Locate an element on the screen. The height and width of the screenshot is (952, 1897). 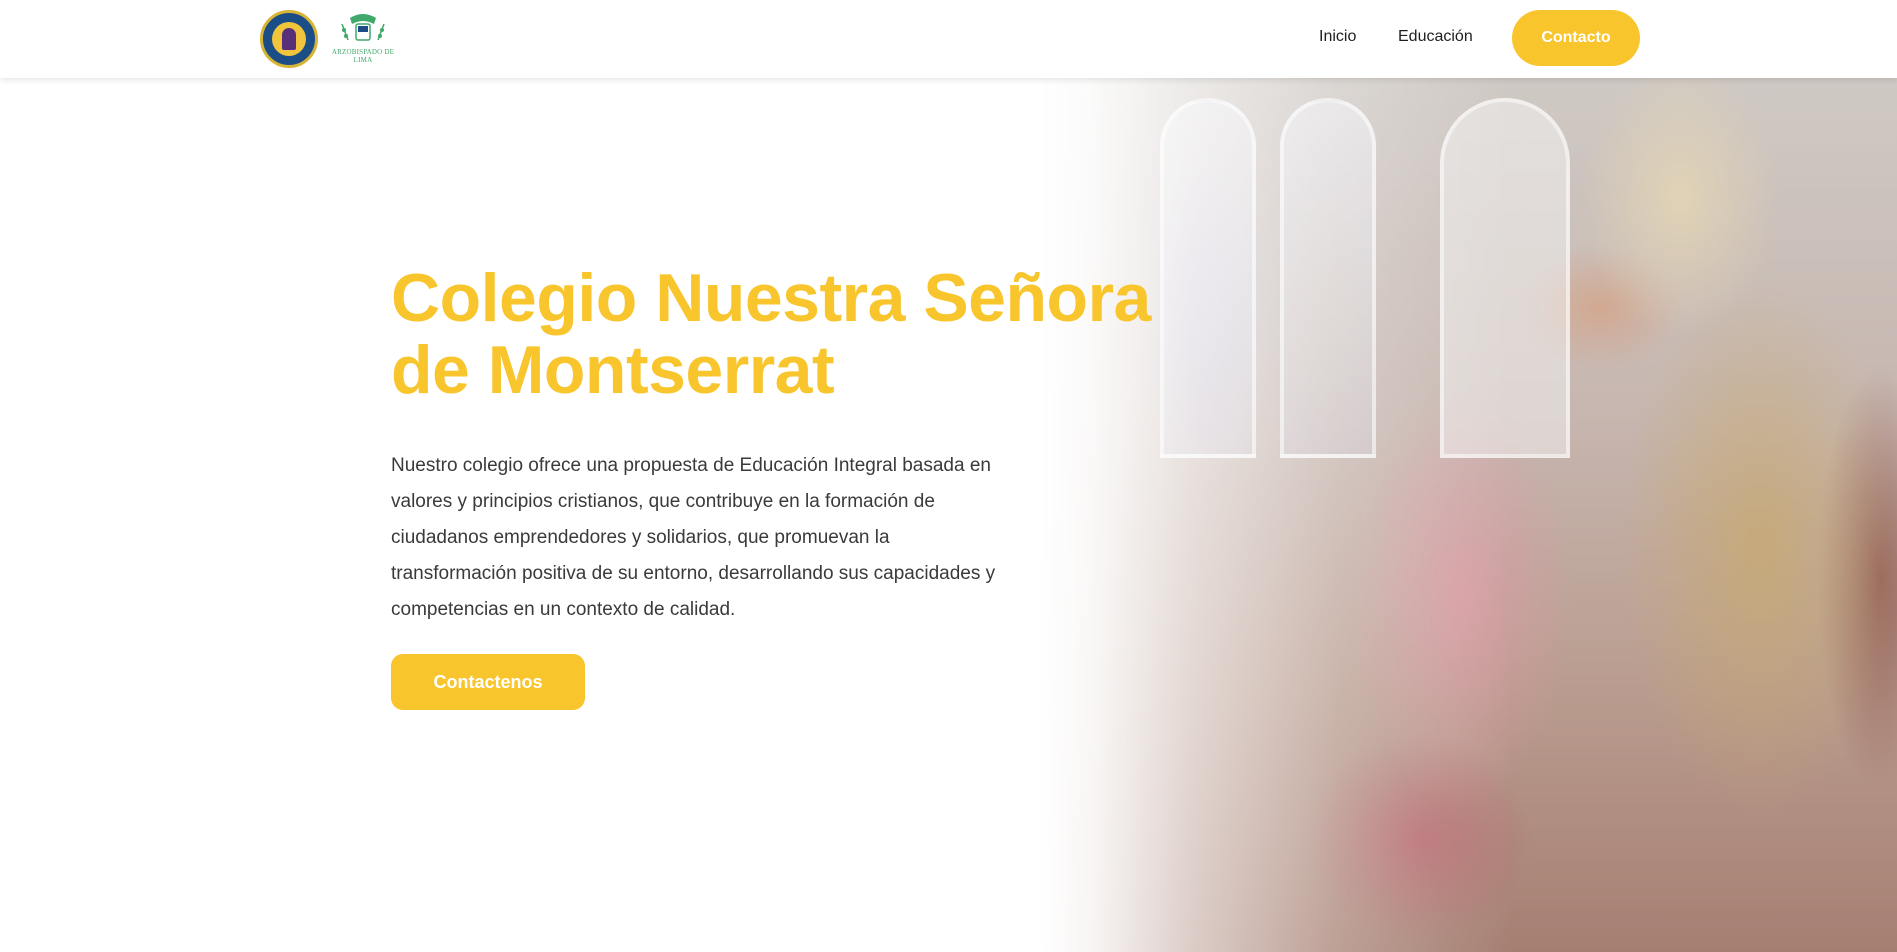
archdiocese-crest-icon is located at coordinates (363, 27).